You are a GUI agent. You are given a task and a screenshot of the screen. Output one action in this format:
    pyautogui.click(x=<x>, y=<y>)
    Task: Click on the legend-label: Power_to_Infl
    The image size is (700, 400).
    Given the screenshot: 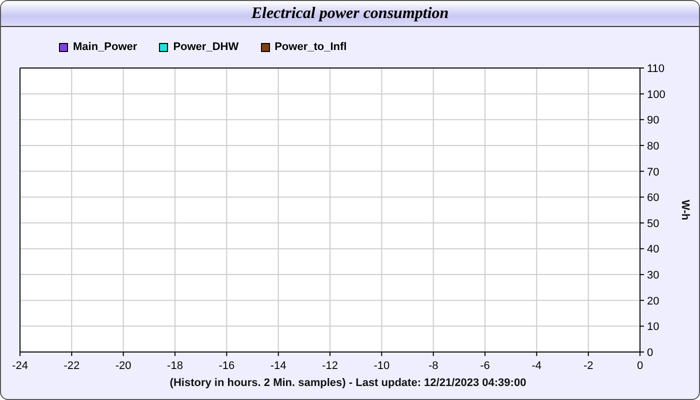 What is the action you would take?
    pyautogui.click(x=310, y=47)
    